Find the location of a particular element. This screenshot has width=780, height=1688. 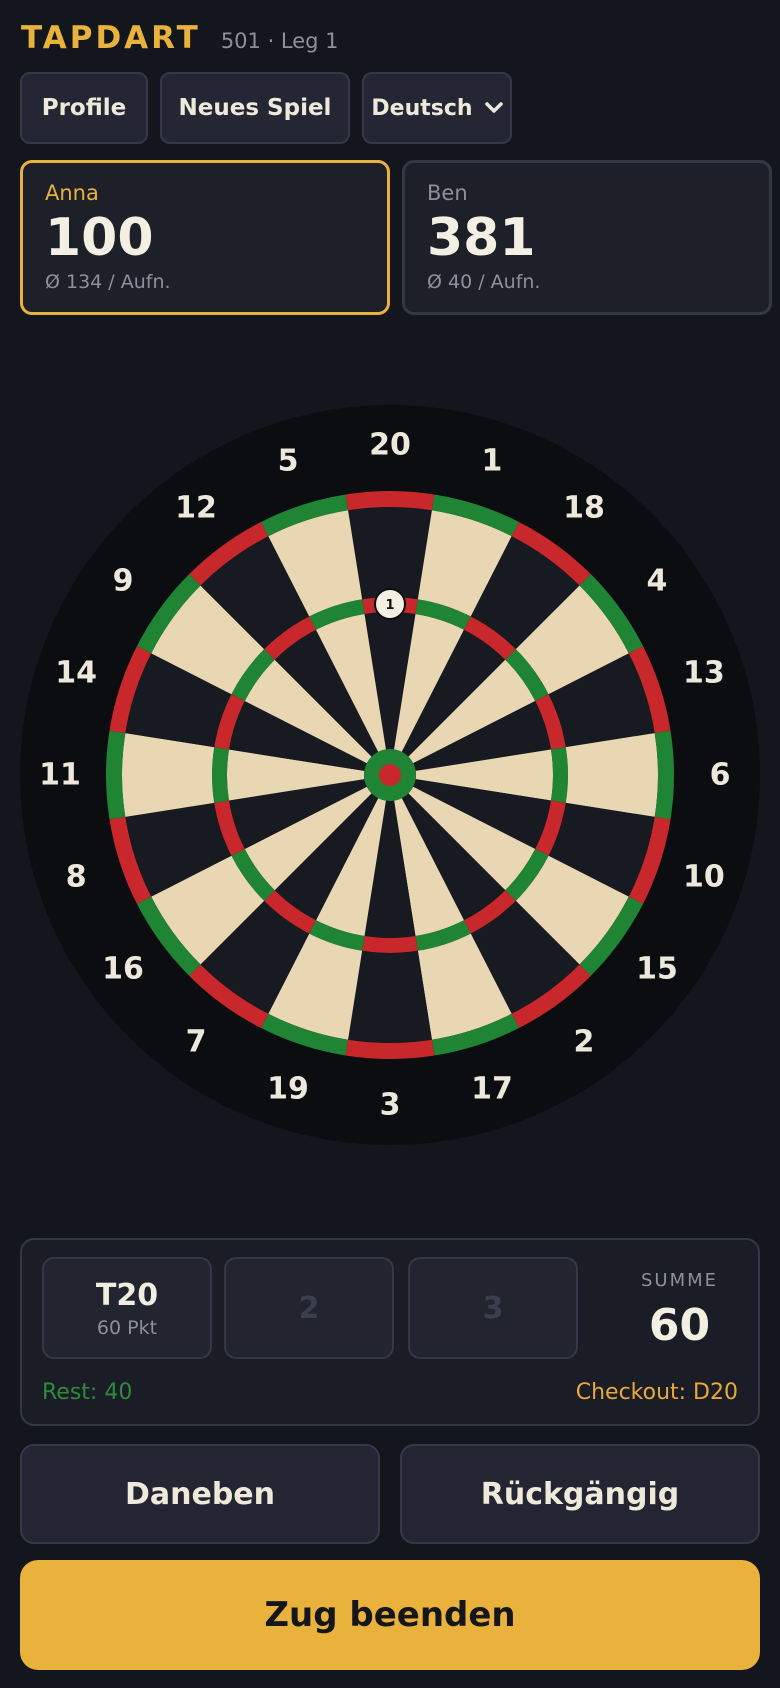

board-number-1: 1 is located at coordinates (492, 461).